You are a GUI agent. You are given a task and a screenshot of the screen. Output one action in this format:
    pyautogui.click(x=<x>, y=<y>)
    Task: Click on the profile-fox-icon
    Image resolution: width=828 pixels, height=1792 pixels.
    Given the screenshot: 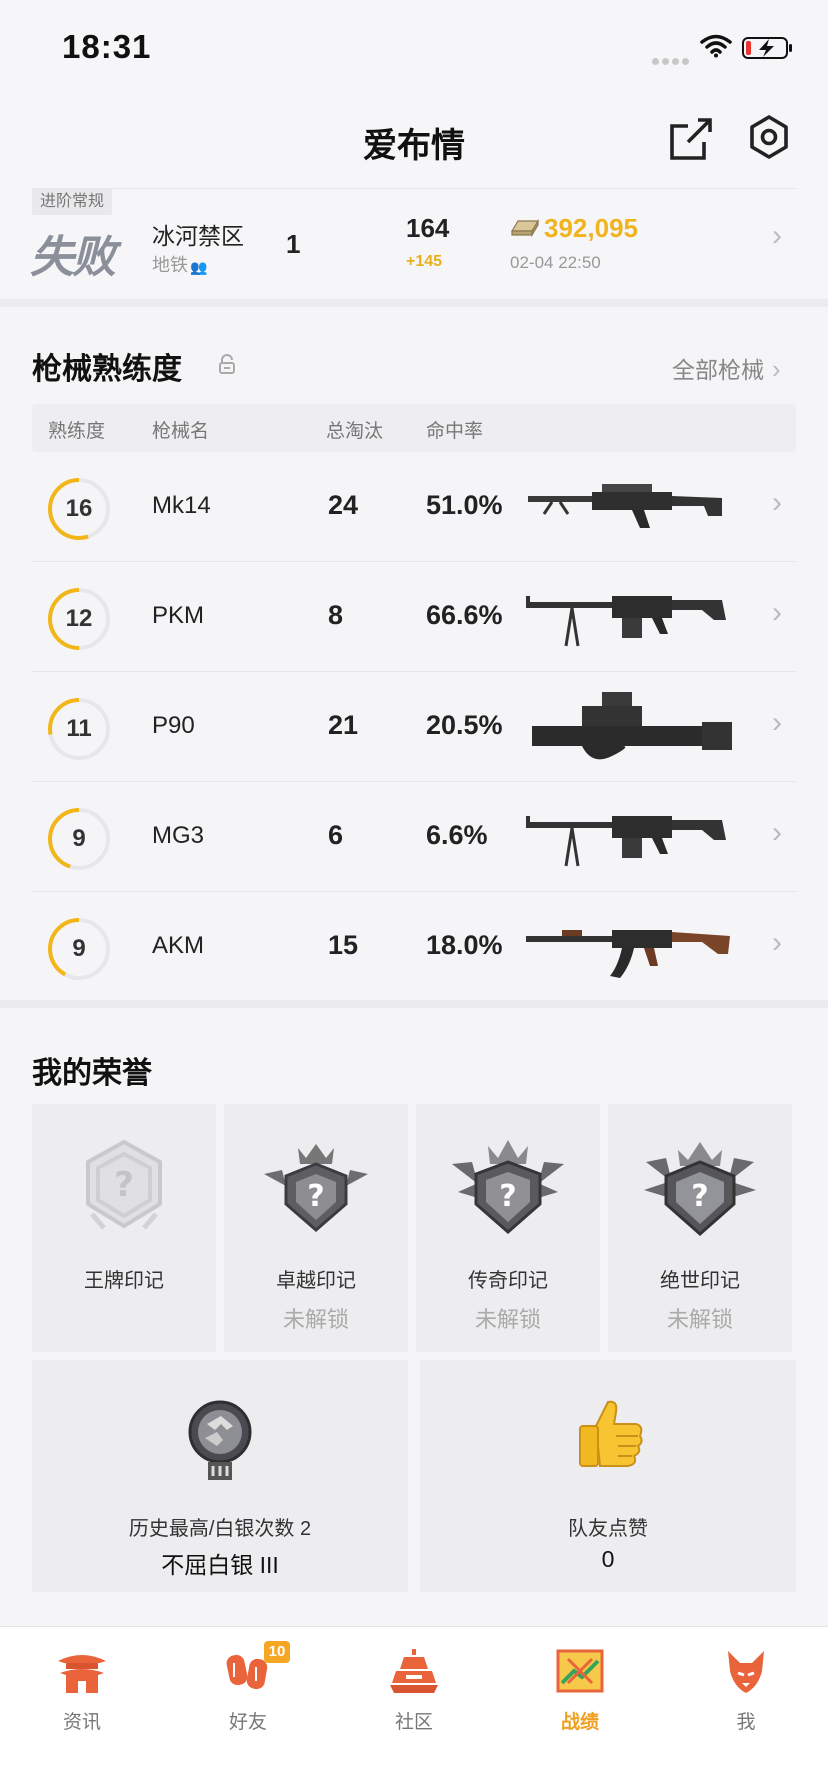 What is the action you would take?
    pyautogui.click(x=746, y=1672)
    